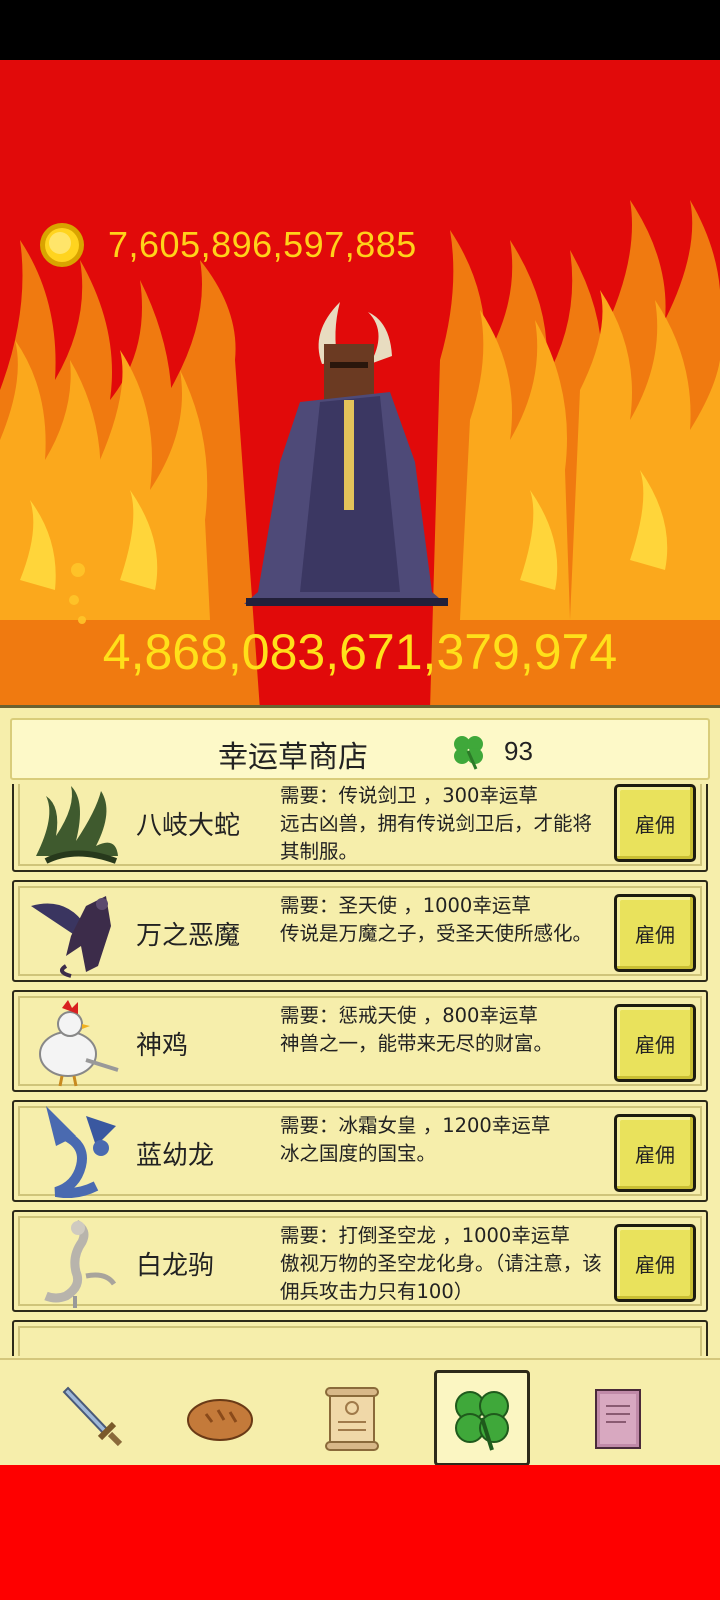  Describe the element at coordinates (441, 1277) in the screenshot. I see `mercenary-description: 傲视万物的圣空龙化身。（请注意，该佣兵攻击力只有100）` at that location.